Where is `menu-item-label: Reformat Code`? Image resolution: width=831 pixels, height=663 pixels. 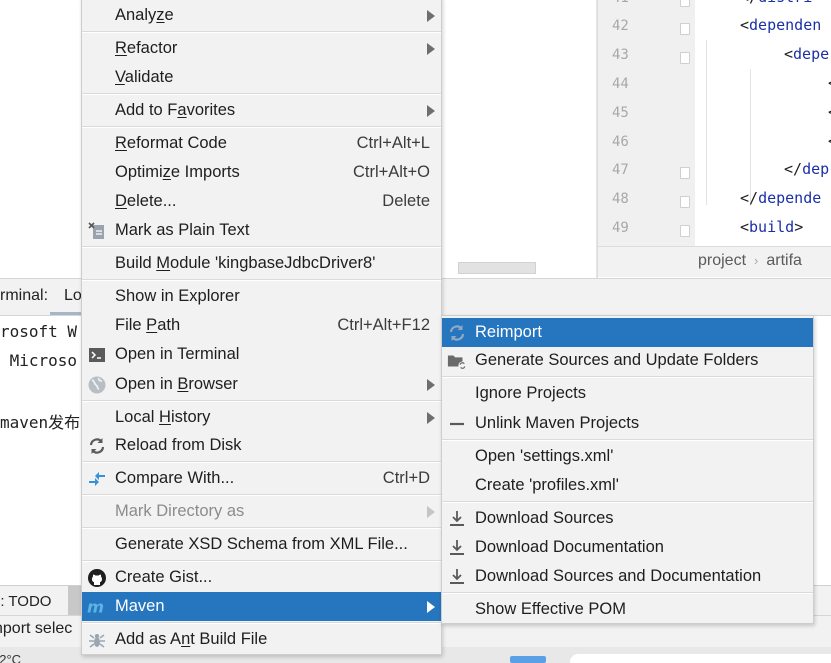
menu-item-label: Reformat Code is located at coordinates (171, 143).